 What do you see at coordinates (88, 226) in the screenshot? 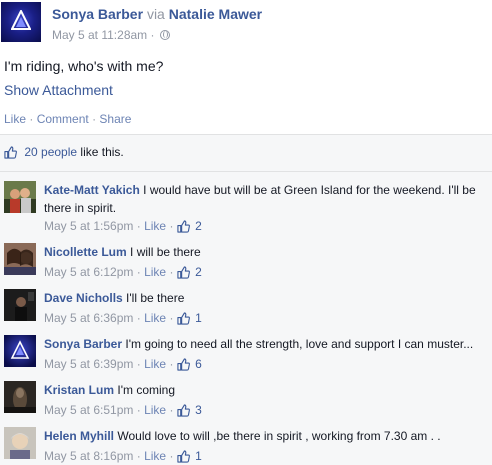
I see `comment-timestamp: May 5 at 1:56pm` at bounding box center [88, 226].